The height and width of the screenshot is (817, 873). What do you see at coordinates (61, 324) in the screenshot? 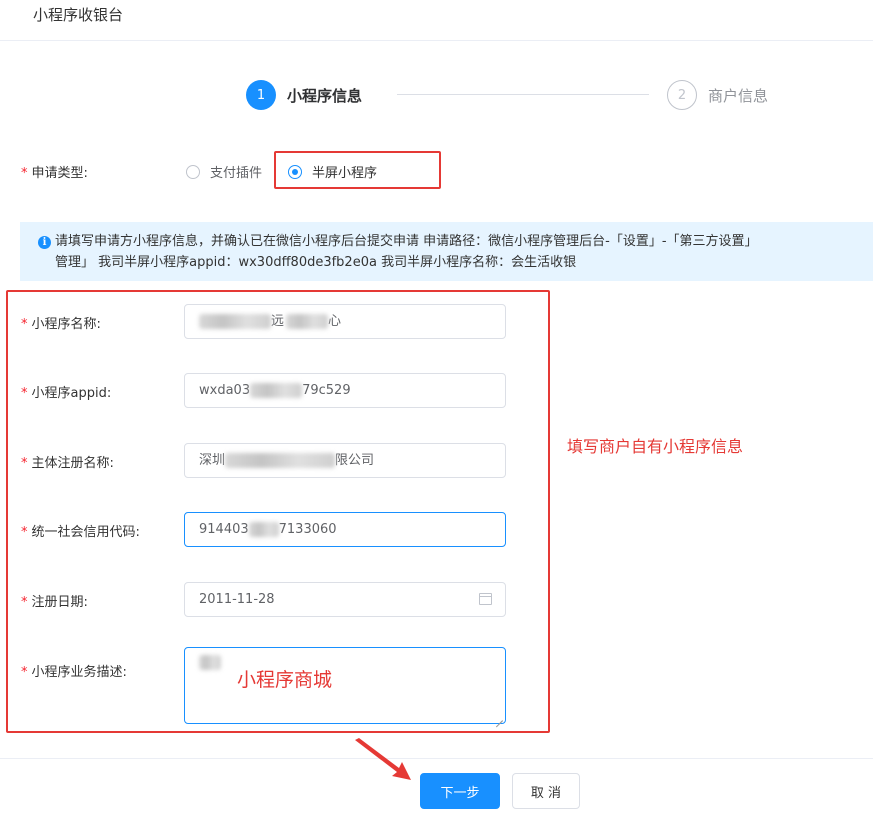
I see `mini-name-label: * 小程序名称:` at bounding box center [61, 324].